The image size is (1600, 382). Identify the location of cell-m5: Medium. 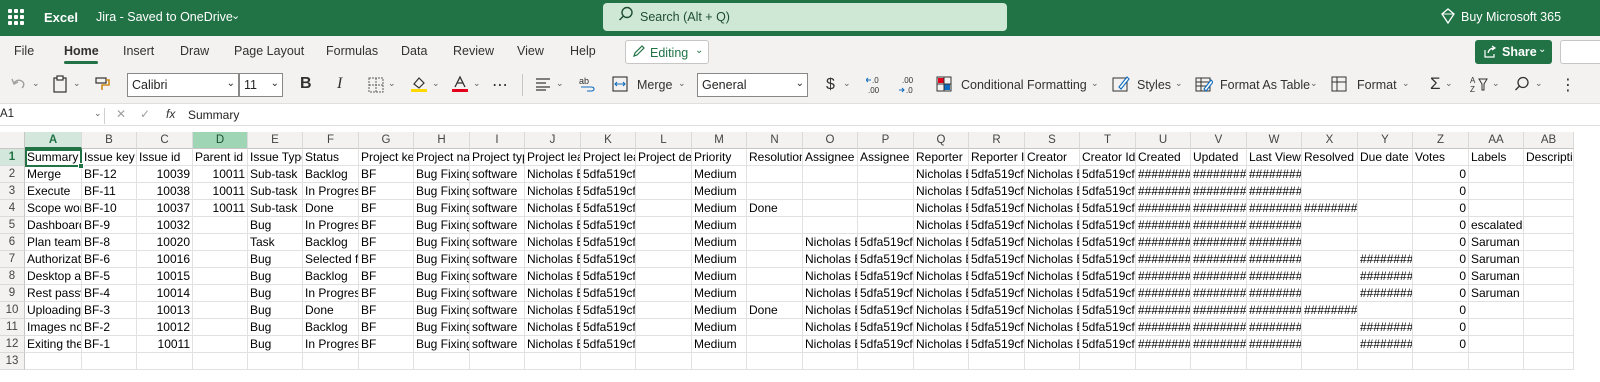
(719, 225).